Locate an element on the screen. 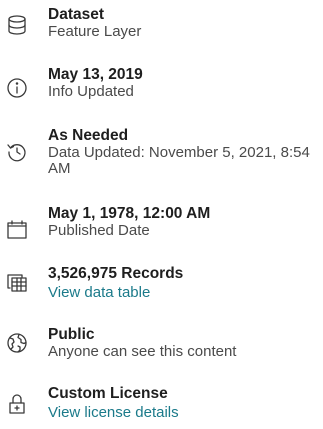 Image resolution: width=323 pixels, height=429 pixels. globe-icon is located at coordinates (17, 343).